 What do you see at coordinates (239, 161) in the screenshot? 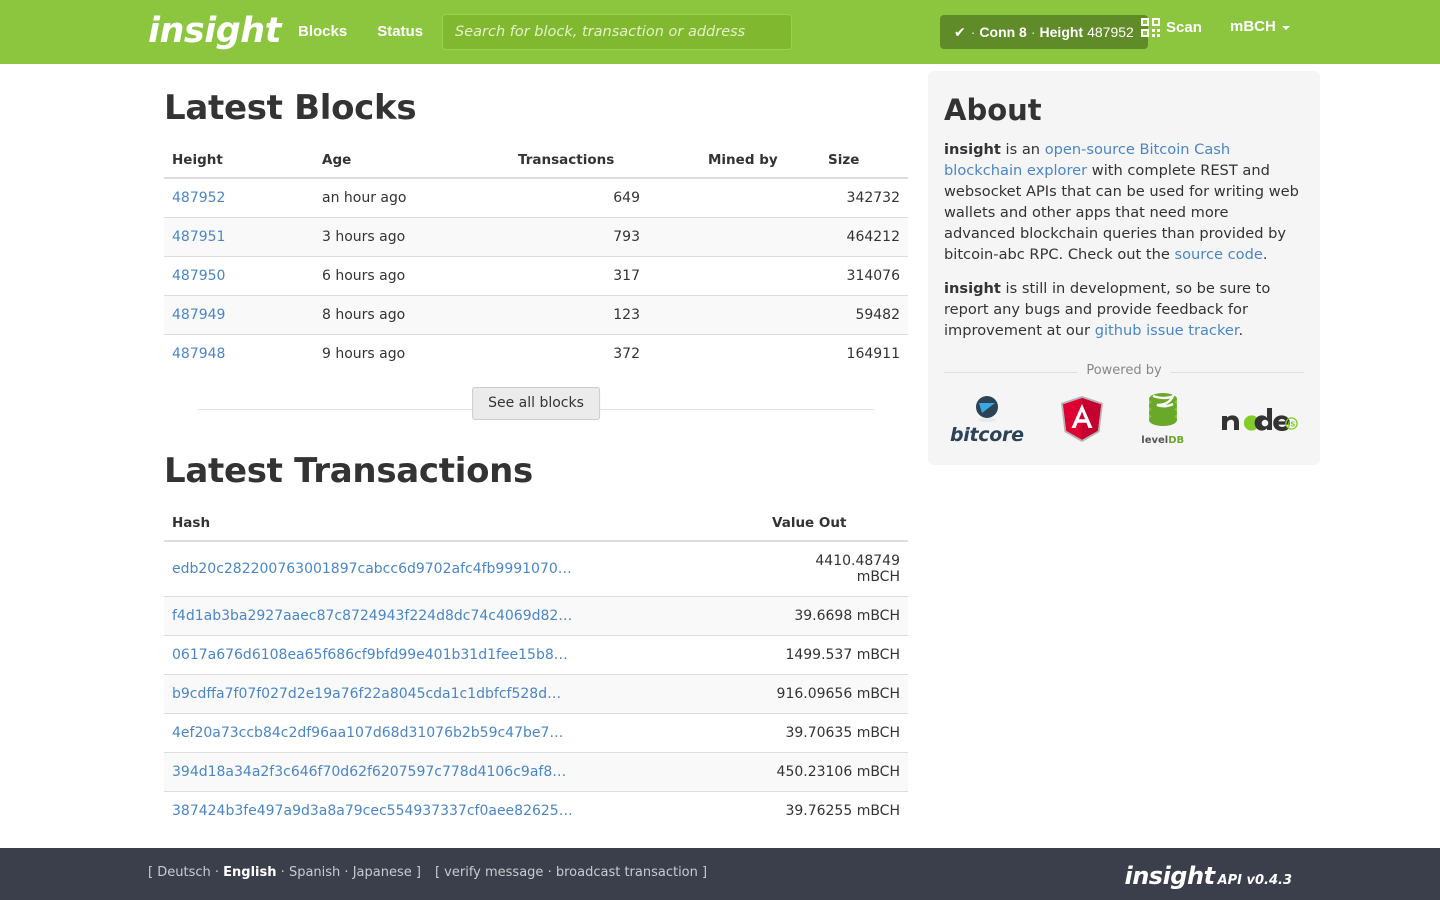
I see `column-header-height: Height` at bounding box center [239, 161].